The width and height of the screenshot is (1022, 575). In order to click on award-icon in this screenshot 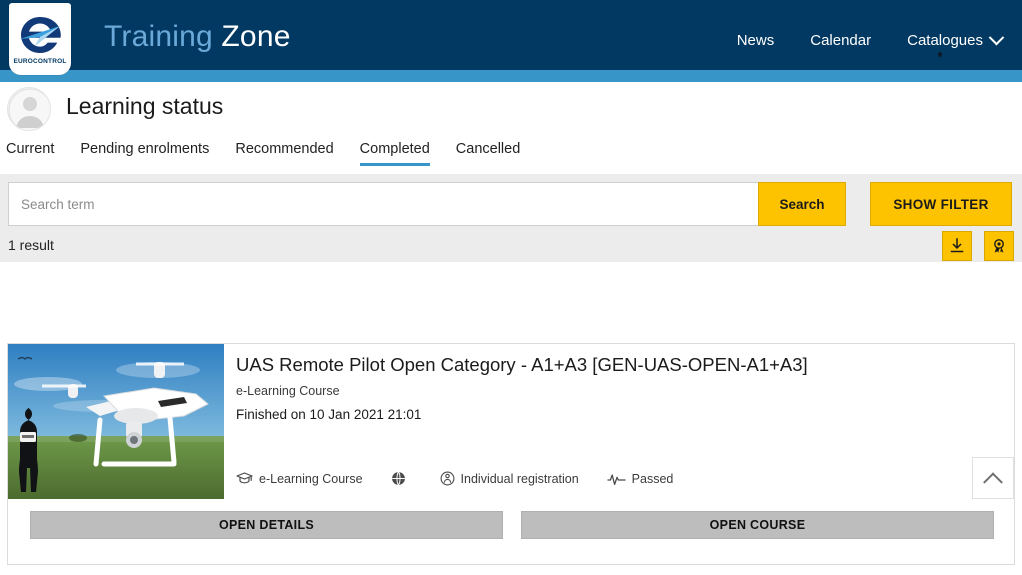, I will do `click(999, 246)`.